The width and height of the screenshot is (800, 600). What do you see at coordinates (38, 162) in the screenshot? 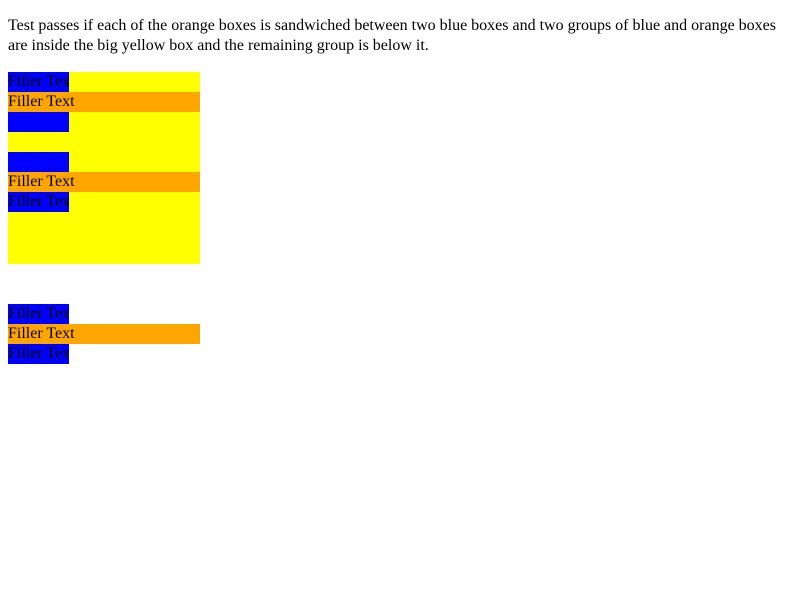
I see `inside-group-2-top-blue-box` at bounding box center [38, 162].